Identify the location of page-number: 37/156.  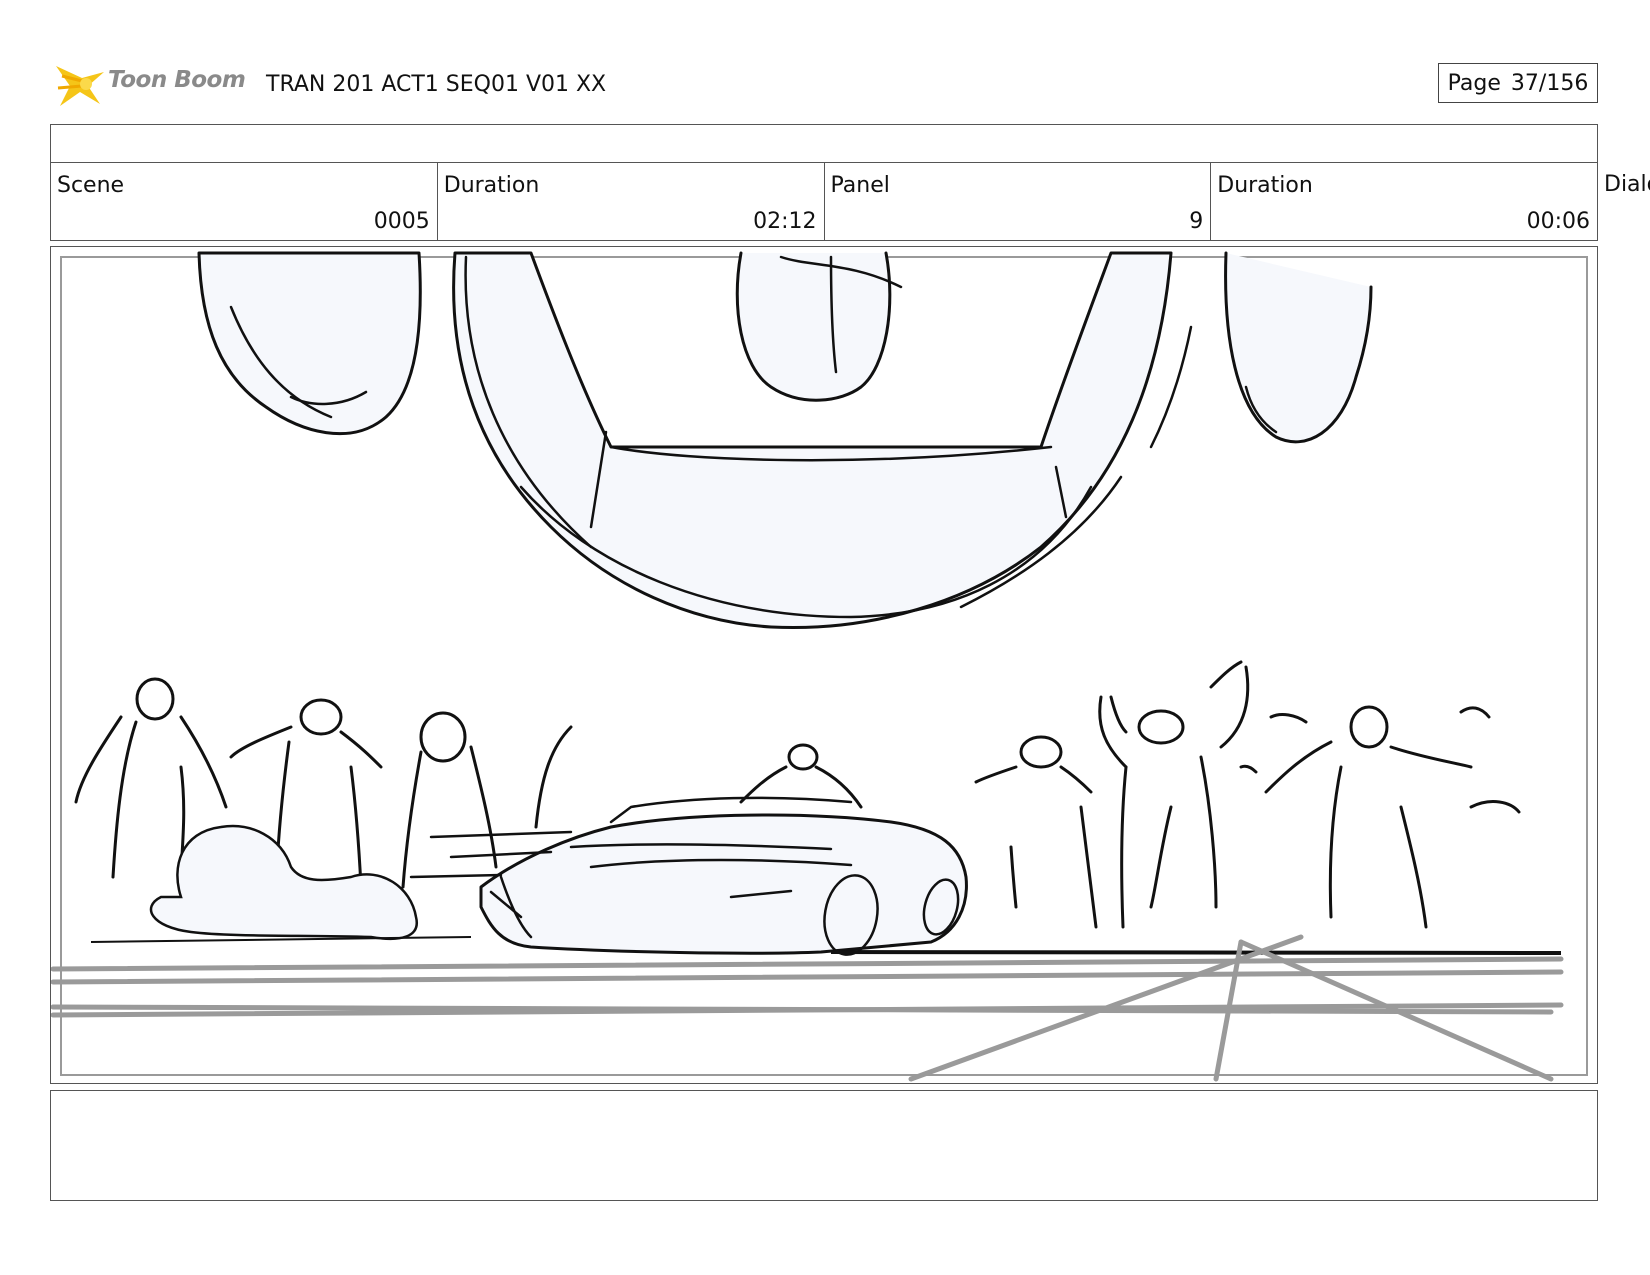
(1549, 83).